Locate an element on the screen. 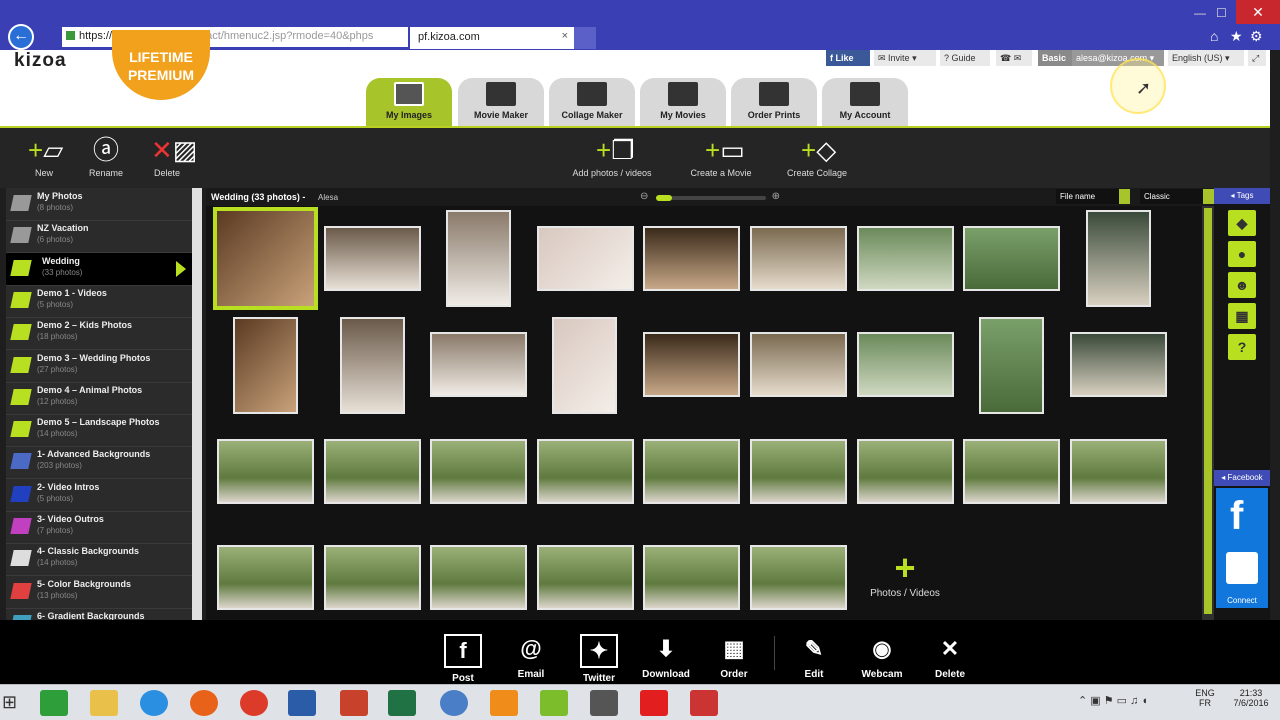 This screenshot has height=720, width=1280. zoom-slider: ⊖ ⊕ is located at coordinates (710, 197).